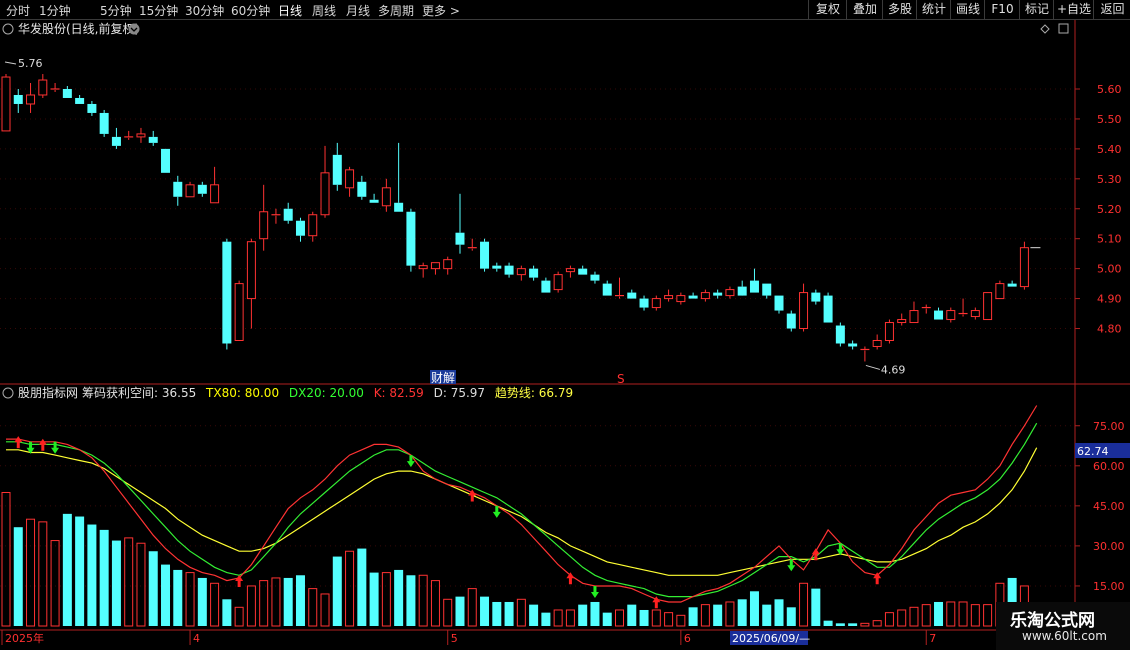 This screenshot has height=650, width=1130. I want to click on maximize-icon, so click(1063, 28).